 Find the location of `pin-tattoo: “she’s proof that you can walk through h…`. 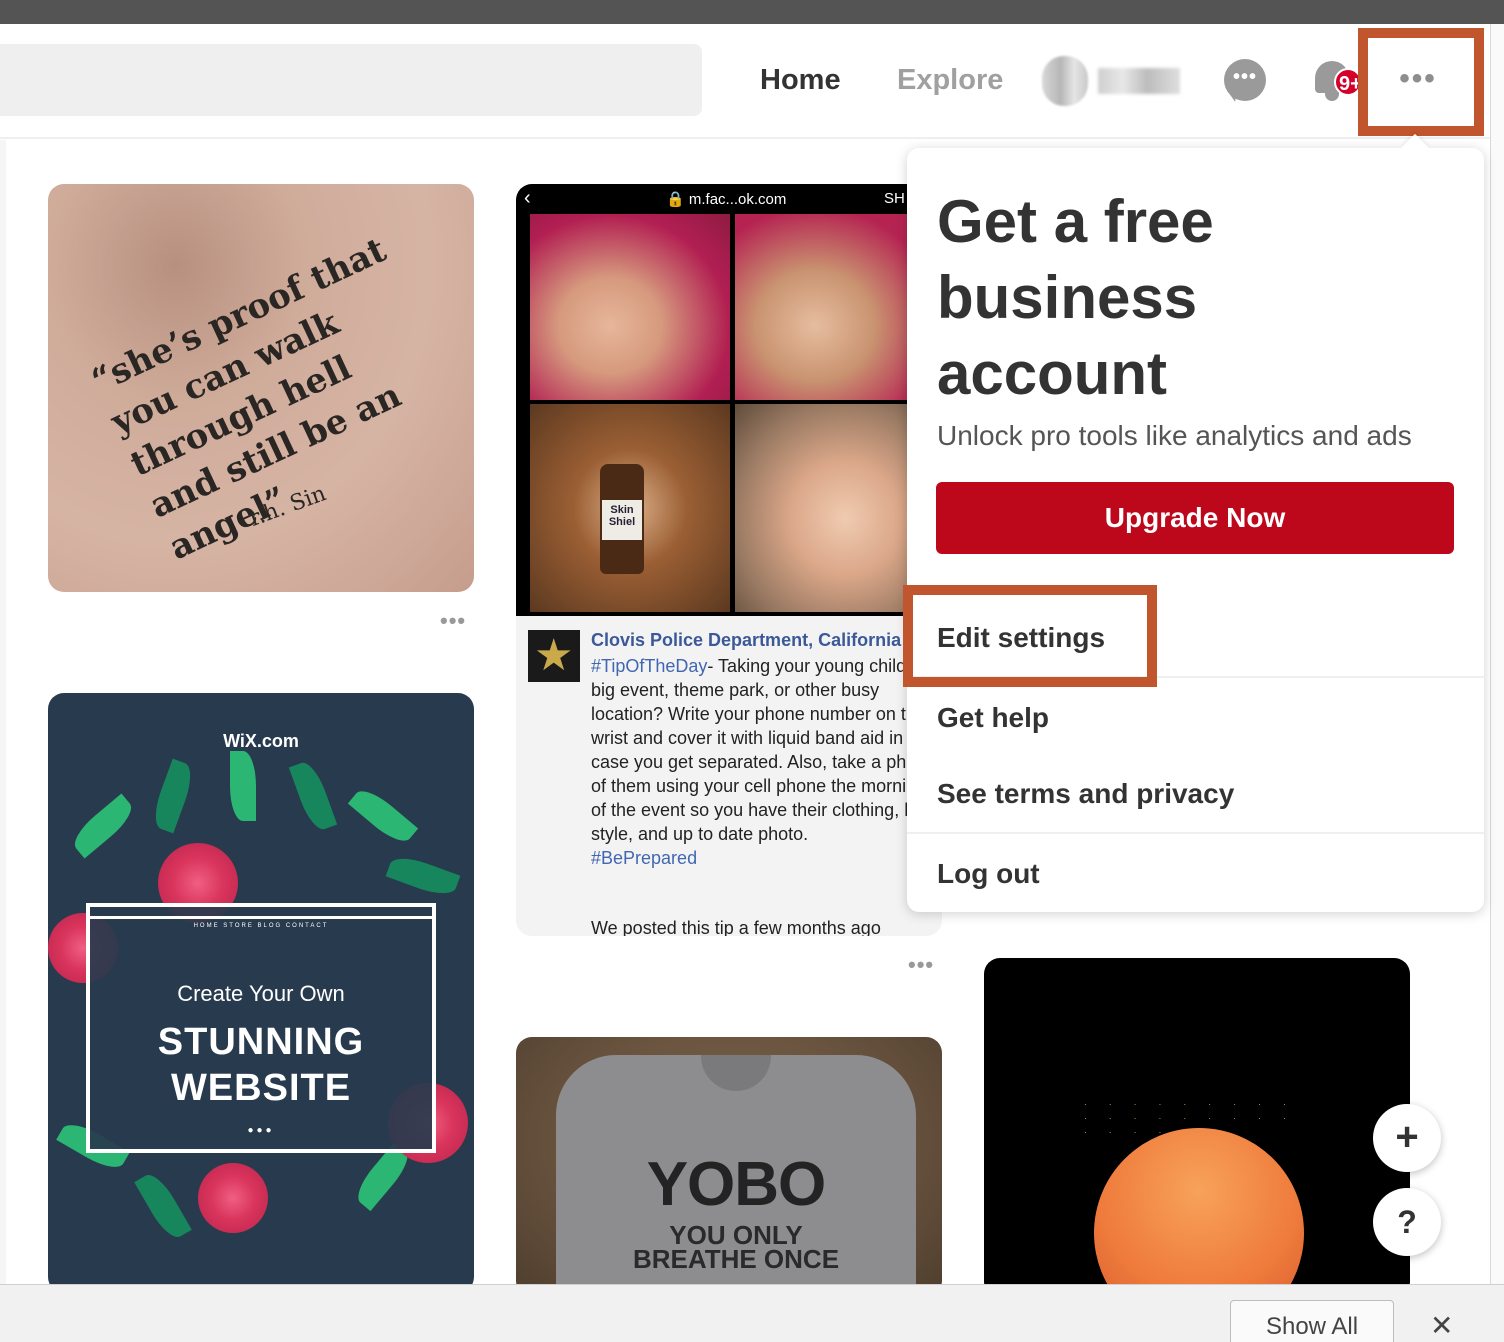

pin-tattoo: “she’s proof that you can walk through h… is located at coordinates (261, 388).